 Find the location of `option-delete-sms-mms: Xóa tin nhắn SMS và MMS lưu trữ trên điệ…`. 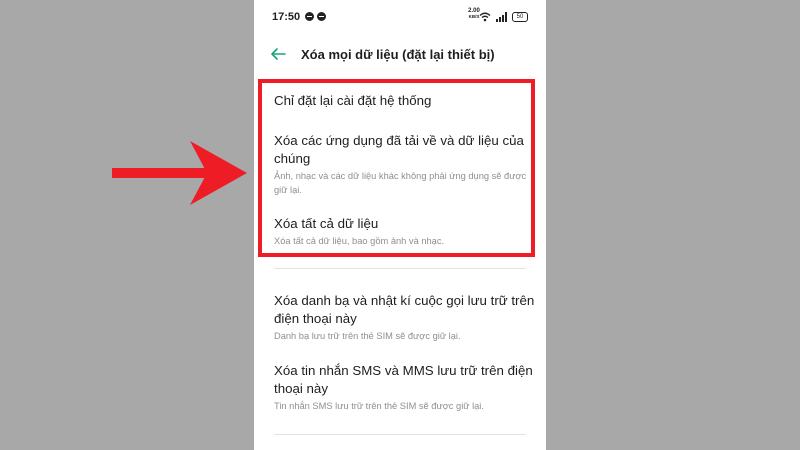

option-delete-sms-mms: Xóa tin nhắn SMS và MMS lưu trữ trên điệ… is located at coordinates (405, 388).